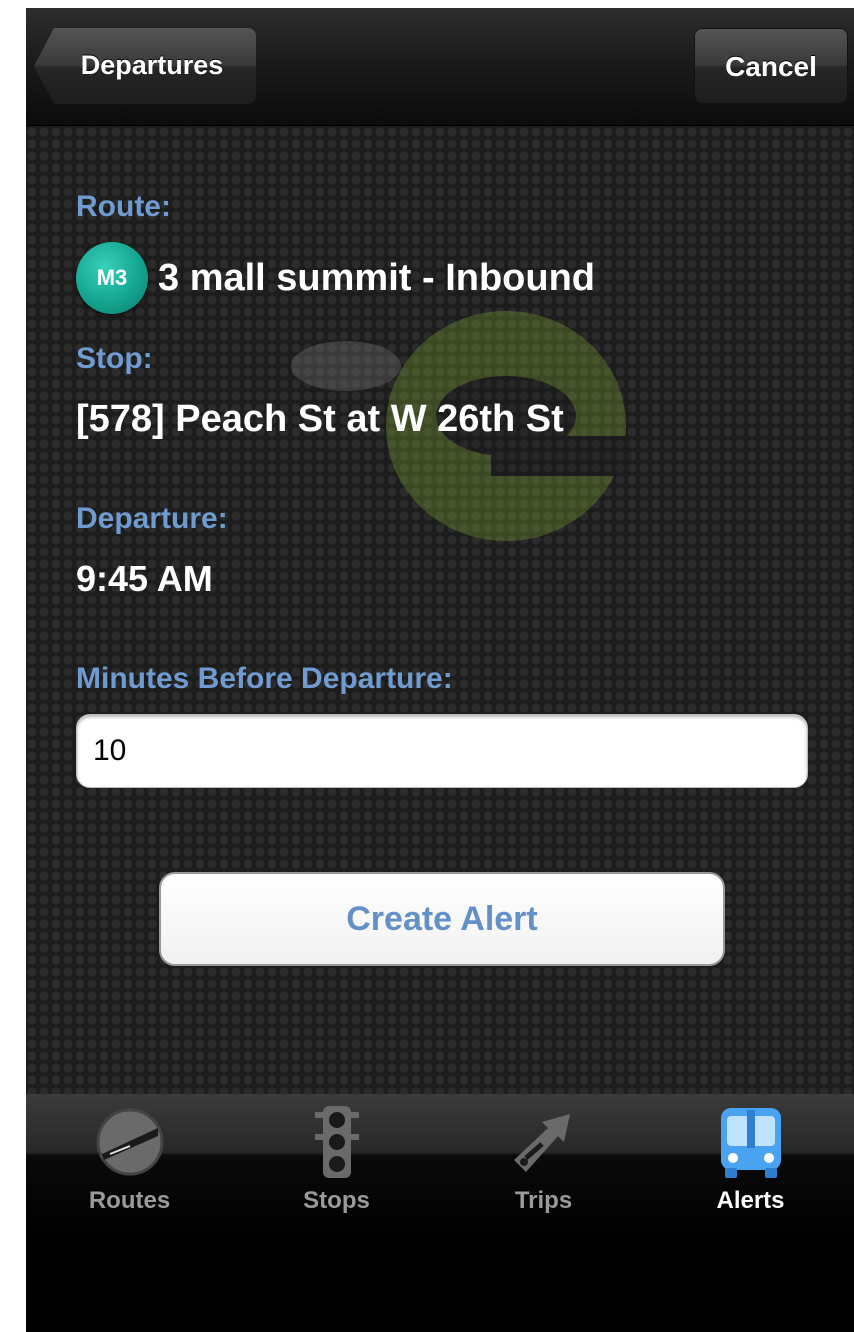 The width and height of the screenshot is (854, 1332). What do you see at coordinates (543, 1200) in the screenshot?
I see `tab-trips-label: Trips` at bounding box center [543, 1200].